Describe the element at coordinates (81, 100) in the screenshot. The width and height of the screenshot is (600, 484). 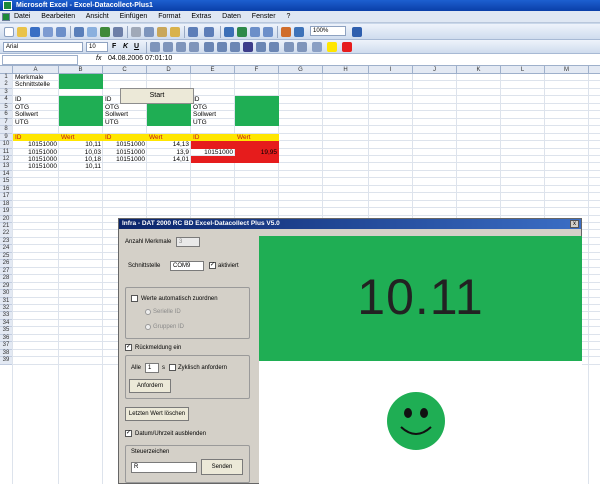
I see `cell-block1-id-value` at that location.